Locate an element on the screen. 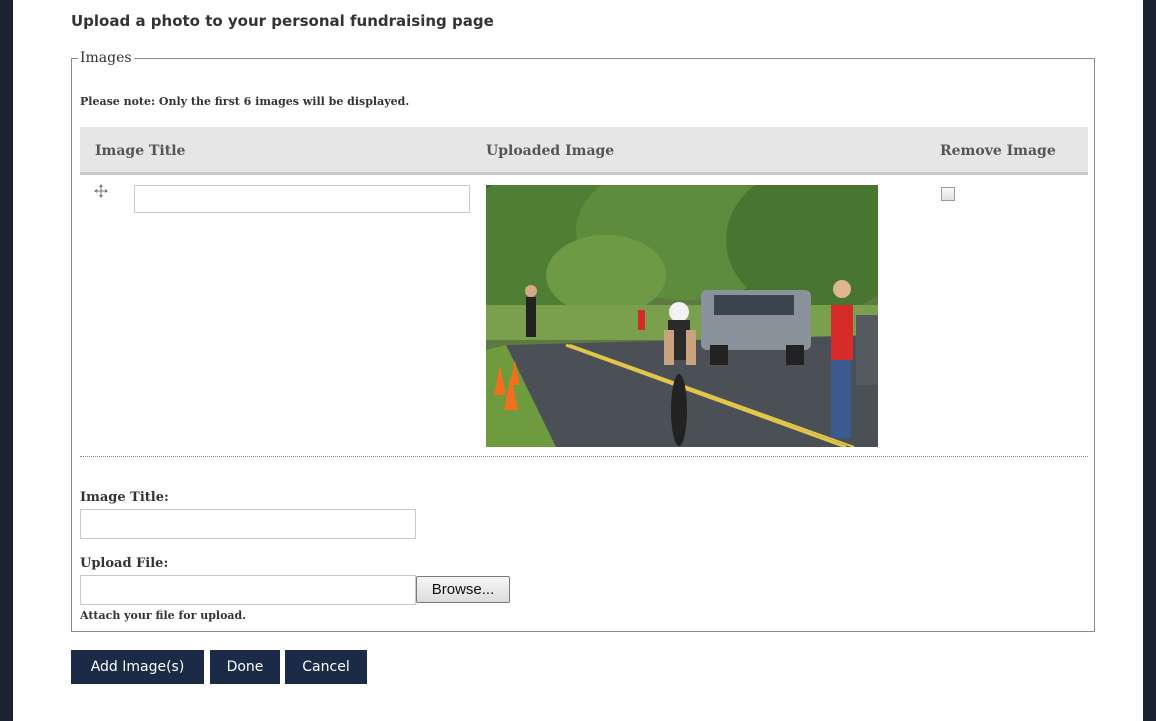  column-header-image-title: Image Title is located at coordinates (140, 151).